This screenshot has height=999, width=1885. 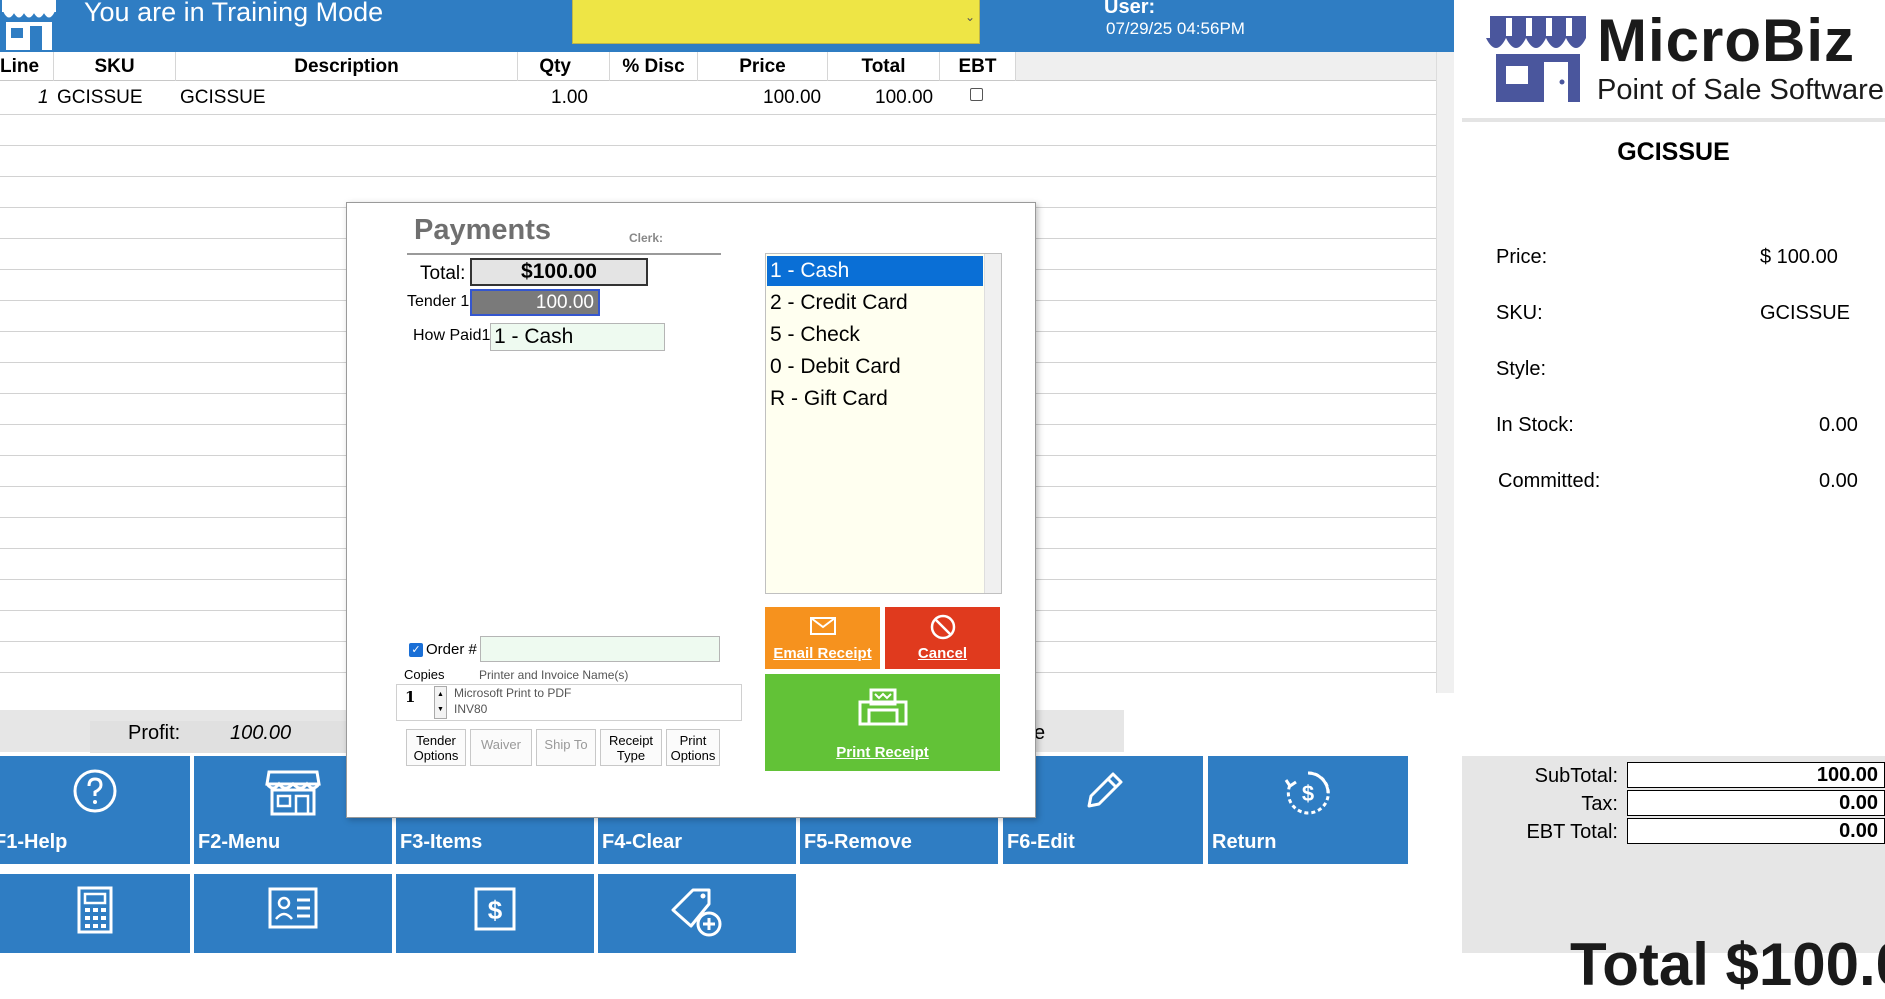 What do you see at coordinates (261, 733) in the screenshot?
I see `profit-value: 100.00` at bounding box center [261, 733].